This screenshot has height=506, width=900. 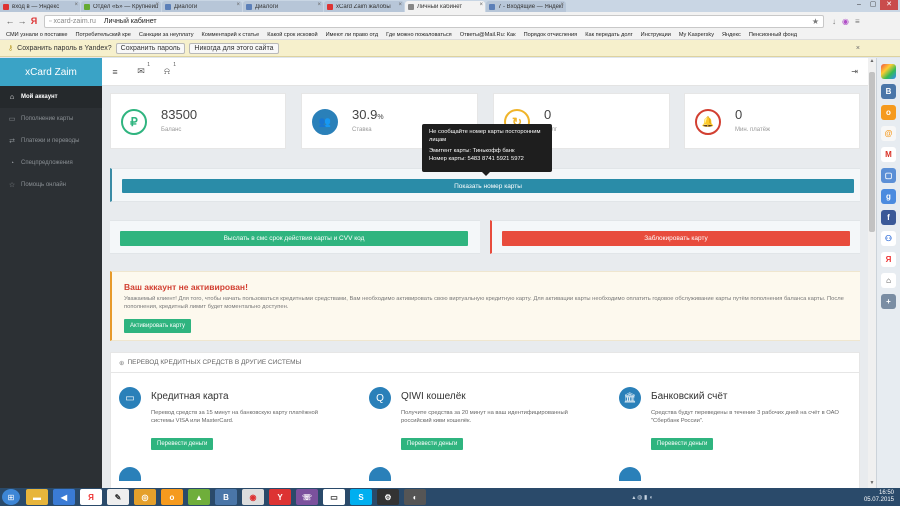 What do you see at coordinates (872, 484) in the screenshot?
I see `scroll-down-icon: ▼` at bounding box center [872, 484].